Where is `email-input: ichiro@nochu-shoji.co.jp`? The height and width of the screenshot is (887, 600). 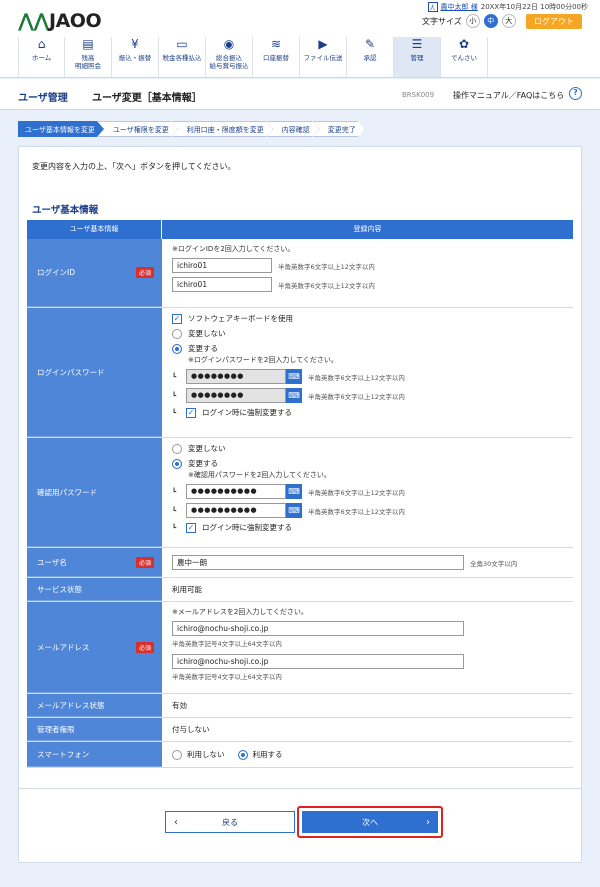
email-input: ichiro@nochu-shoji.co.jp is located at coordinates (318, 628).